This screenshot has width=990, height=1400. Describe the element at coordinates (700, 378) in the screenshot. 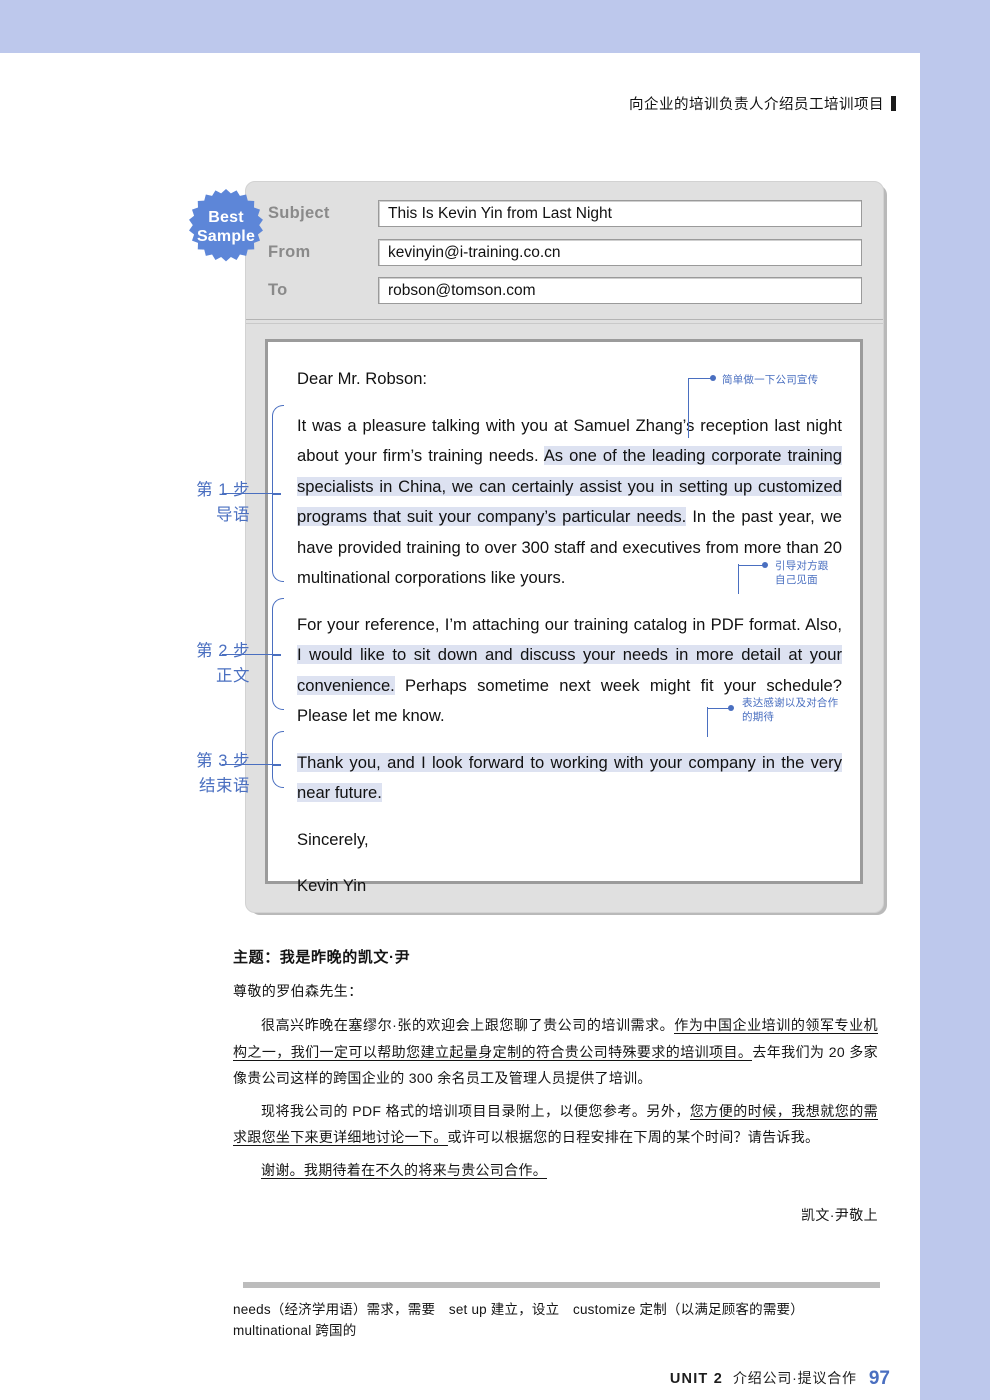

I see `callout-1-line-horizontal` at that location.